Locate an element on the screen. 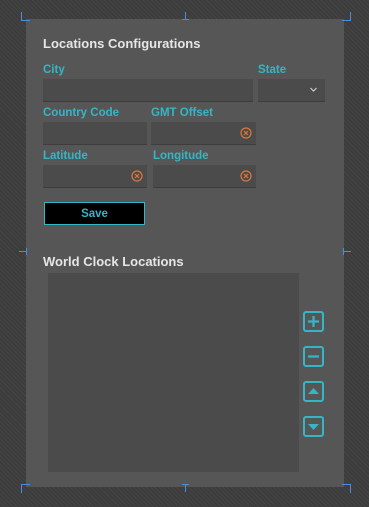 This screenshot has width=369, height=507. selection-corner-bottom-left is located at coordinates (25, 488).